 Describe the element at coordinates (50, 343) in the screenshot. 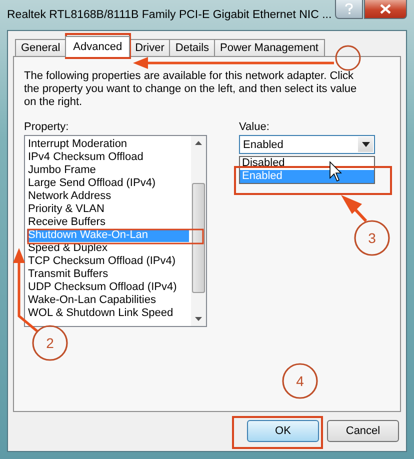

I see `annotation-marker: 2` at that location.